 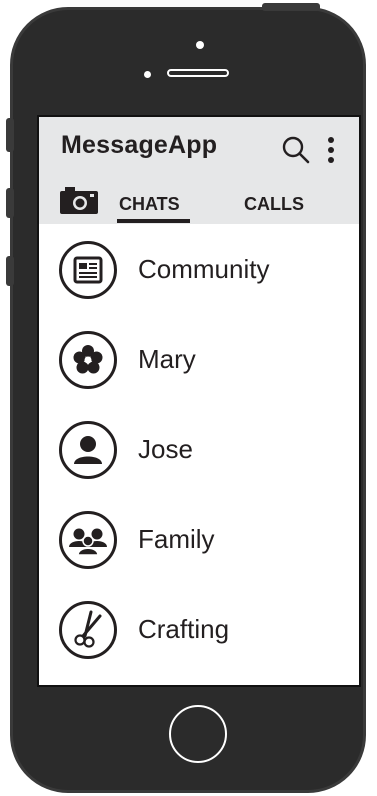 What do you see at coordinates (296, 150) in the screenshot?
I see `search-icon` at bounding box center [296, 150].